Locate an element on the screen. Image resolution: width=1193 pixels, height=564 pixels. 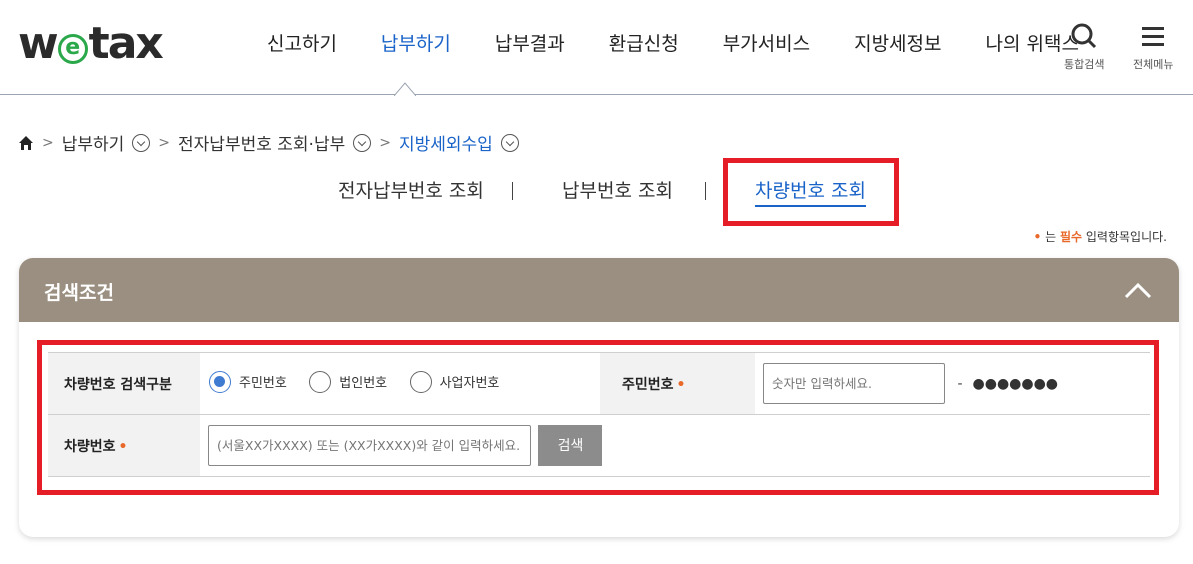
nav-extra-service: 부가서비스 is located at coordinates (766, 44).